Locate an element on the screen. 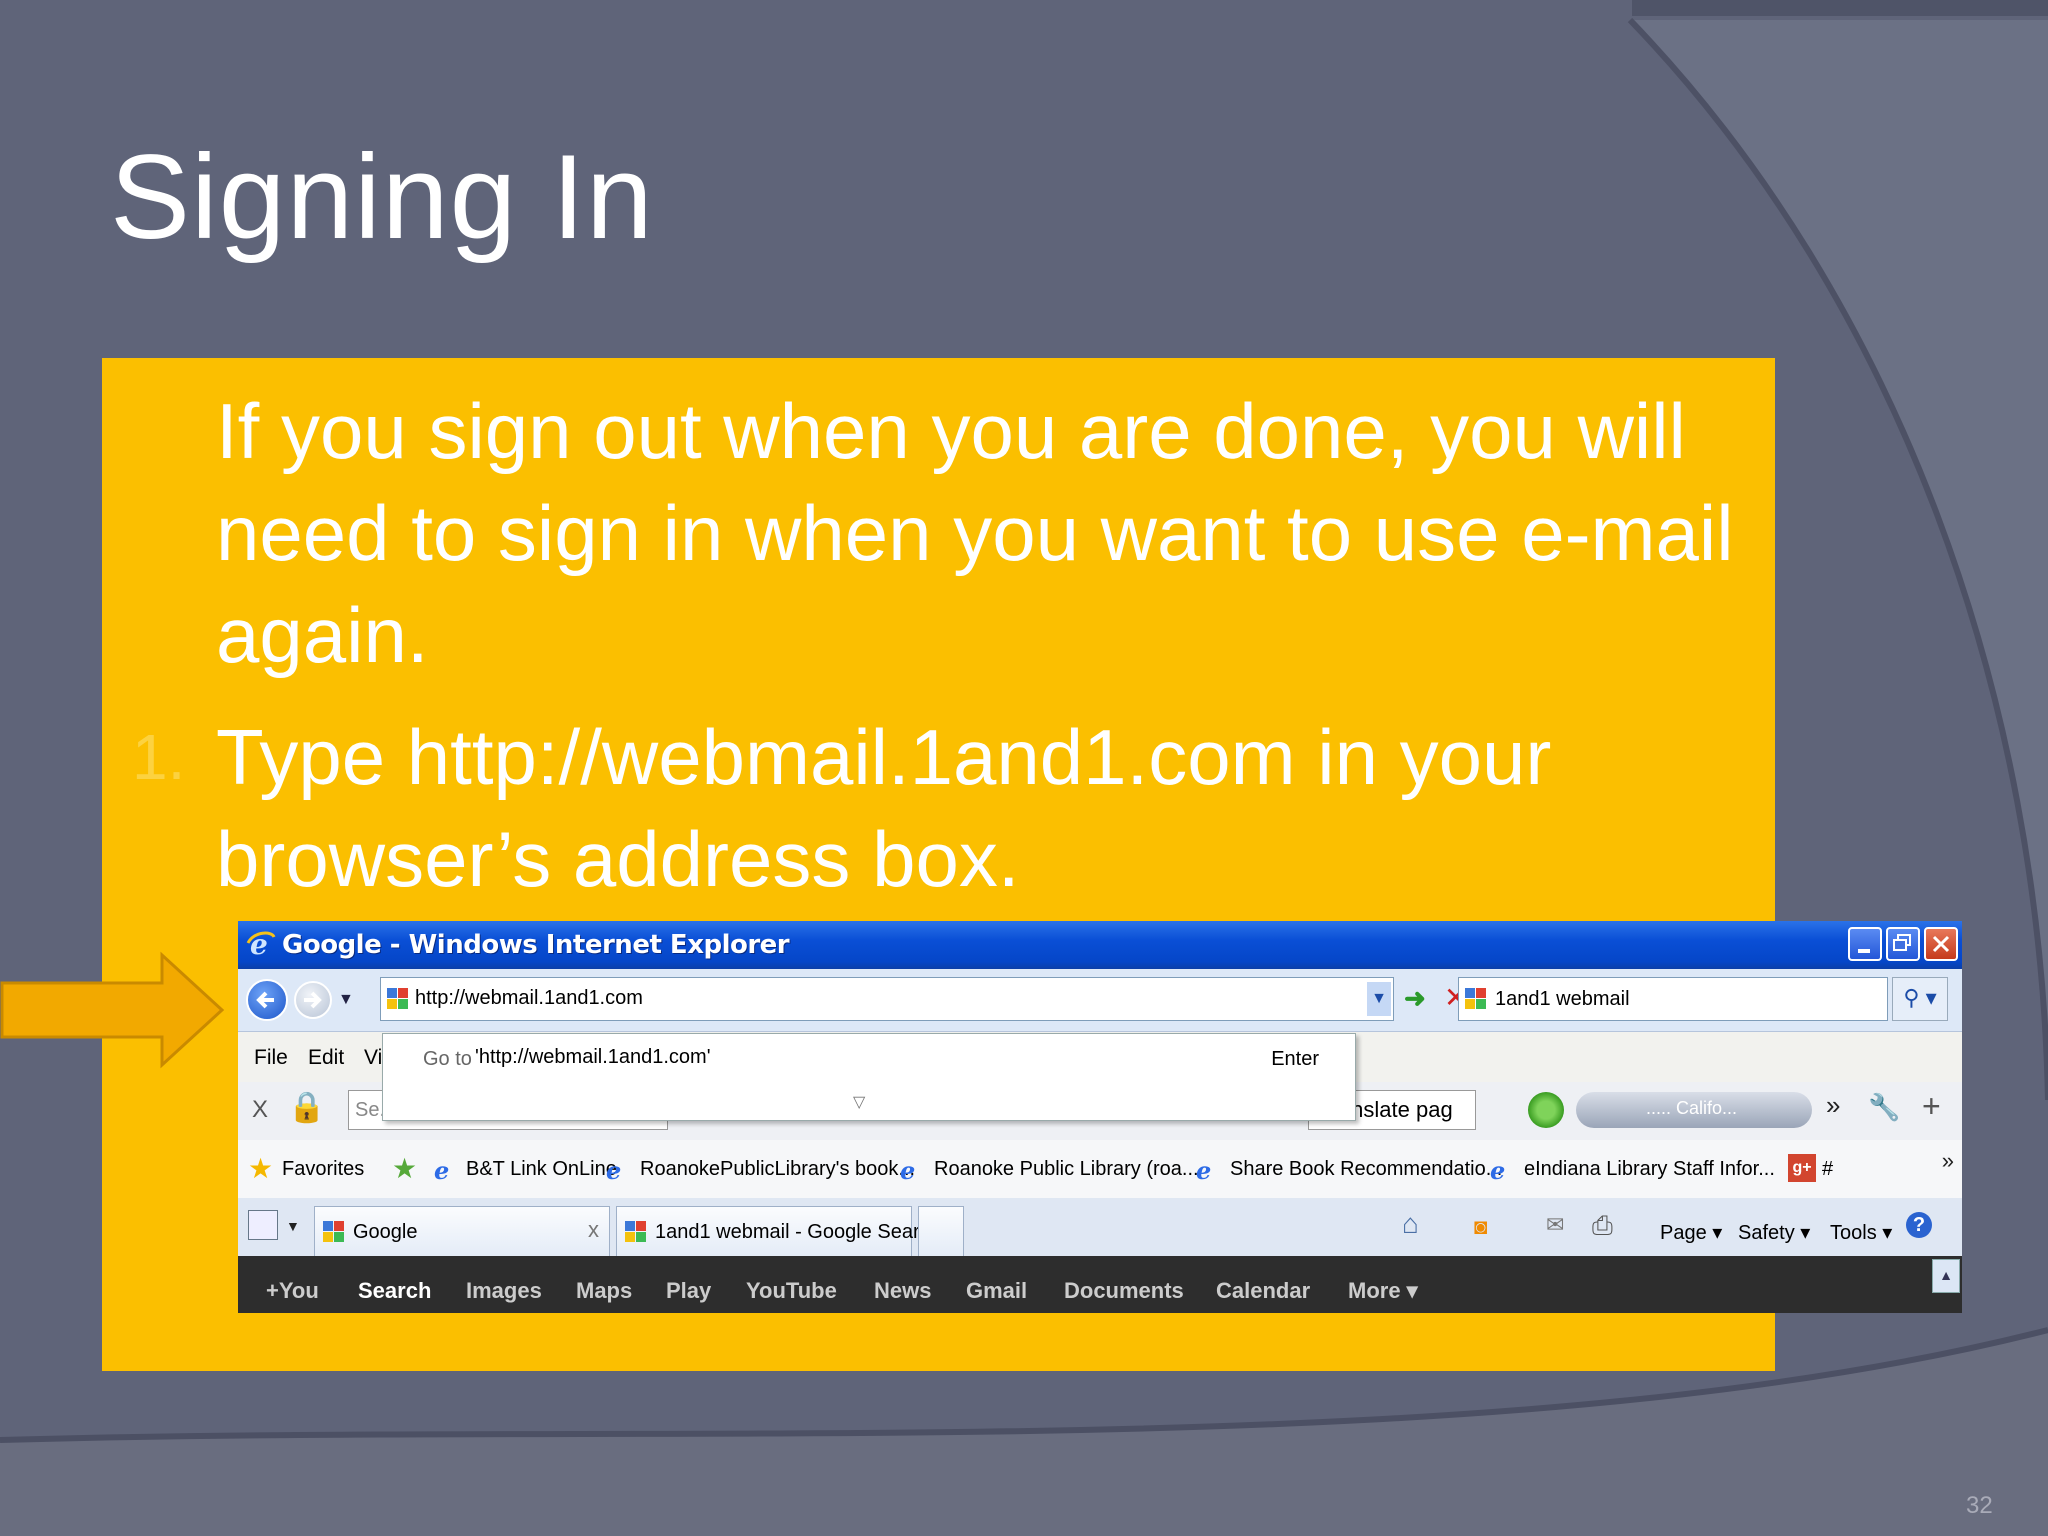 This screenshot has width=2048, height=1536. tab-list-dropdown-icon: ▼ is located at coordinates (293, 1226).